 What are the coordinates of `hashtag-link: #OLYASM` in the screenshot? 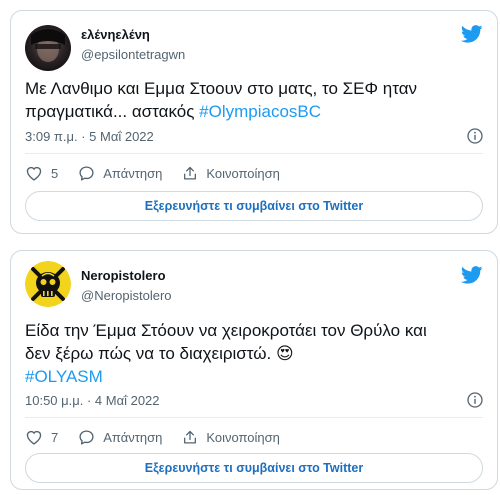 It's located at (254, 376).